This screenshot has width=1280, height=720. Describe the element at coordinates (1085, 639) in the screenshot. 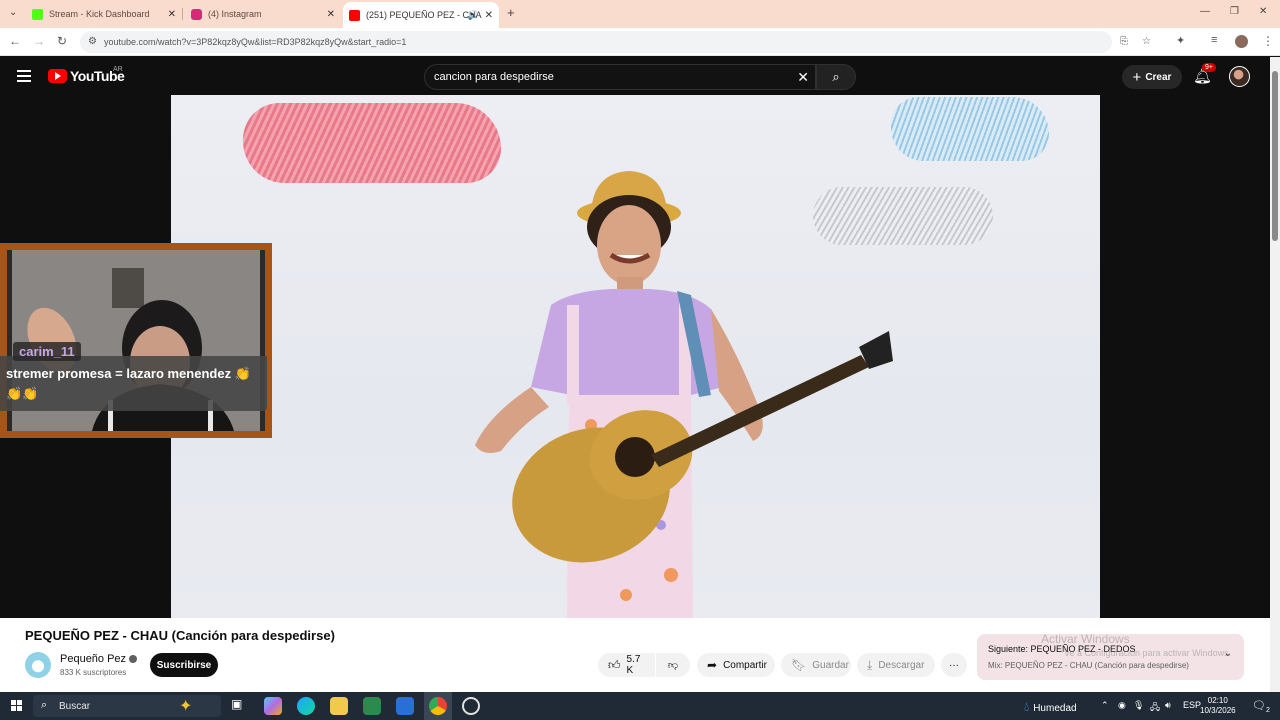

I see `activate-windows-title: Activar Windows` at that location.